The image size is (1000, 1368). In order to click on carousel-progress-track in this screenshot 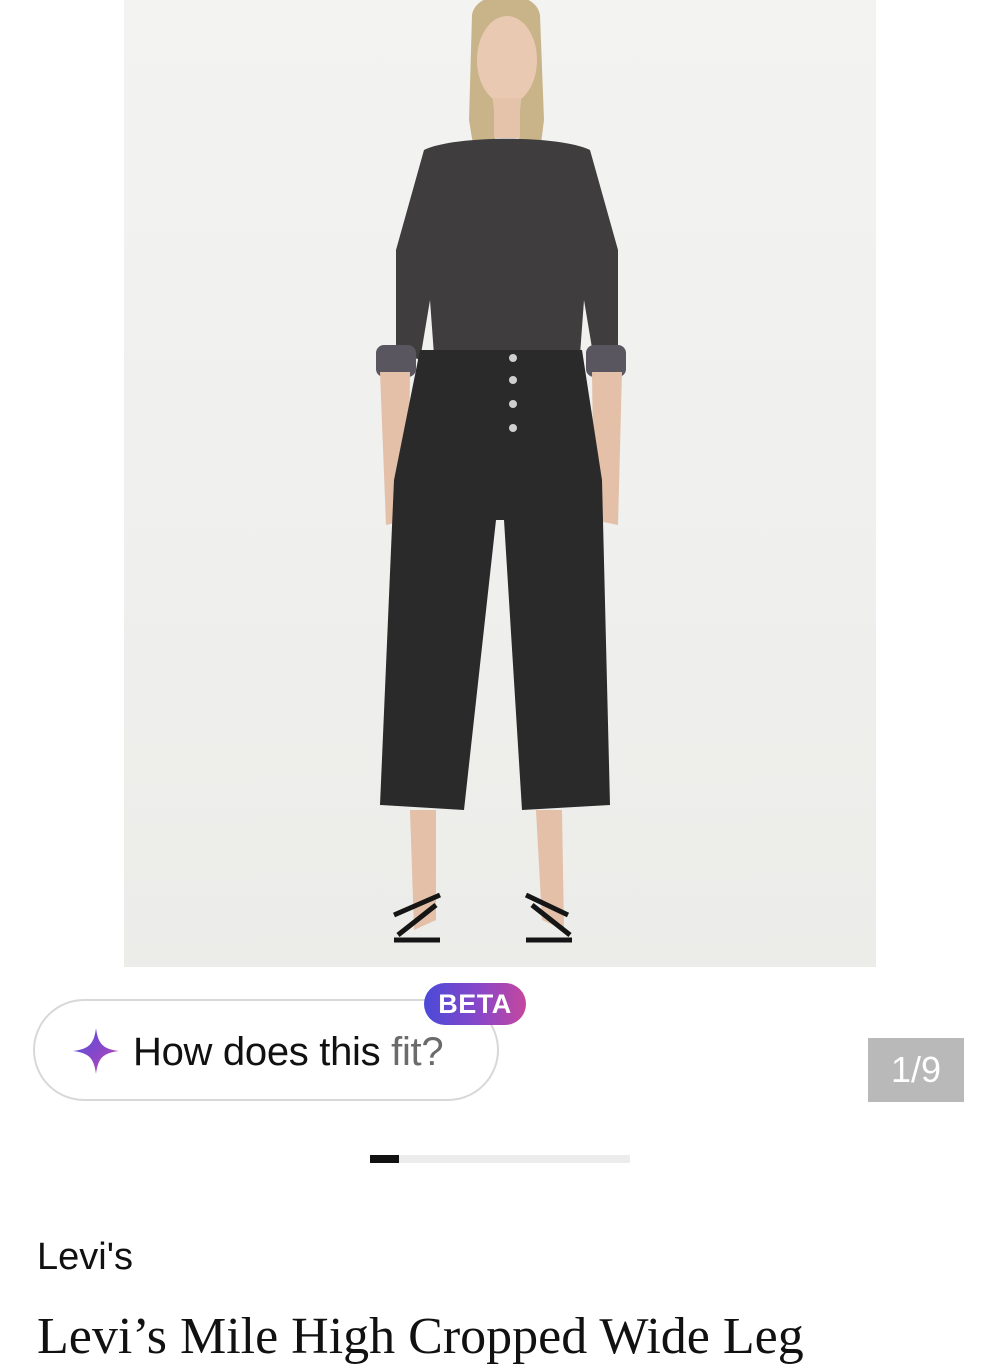, I will do `click(500, 1159)`.